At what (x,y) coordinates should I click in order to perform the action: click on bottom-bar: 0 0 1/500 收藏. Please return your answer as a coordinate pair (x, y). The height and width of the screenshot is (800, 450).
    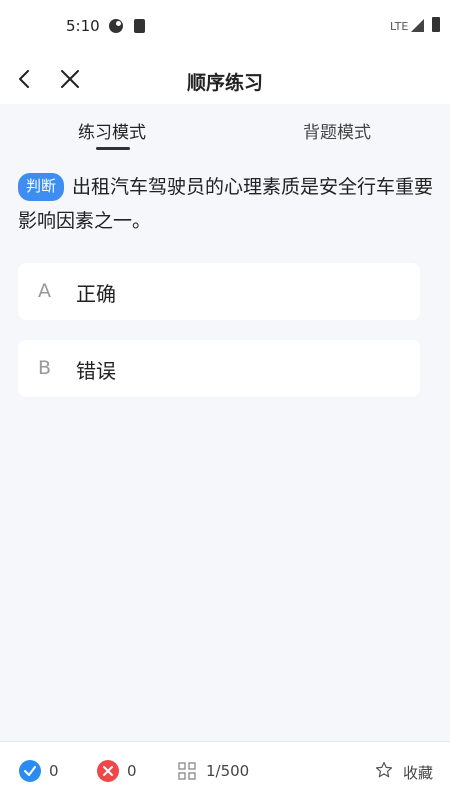
    Looking at the image, I should click on (225, 770).